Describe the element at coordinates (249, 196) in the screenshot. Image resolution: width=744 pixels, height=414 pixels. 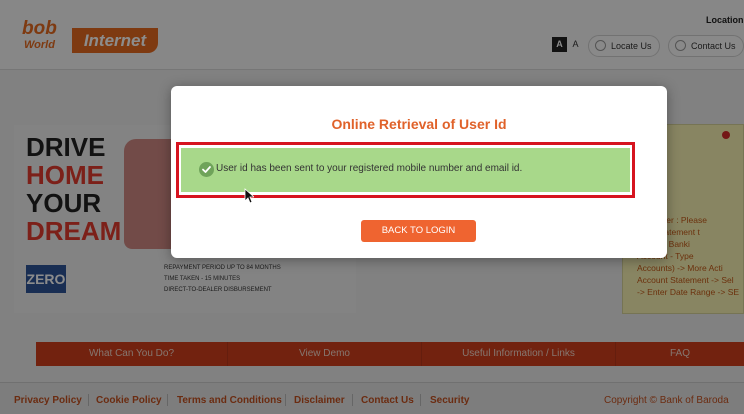
I see `mouse-pointer-icon` at that location.